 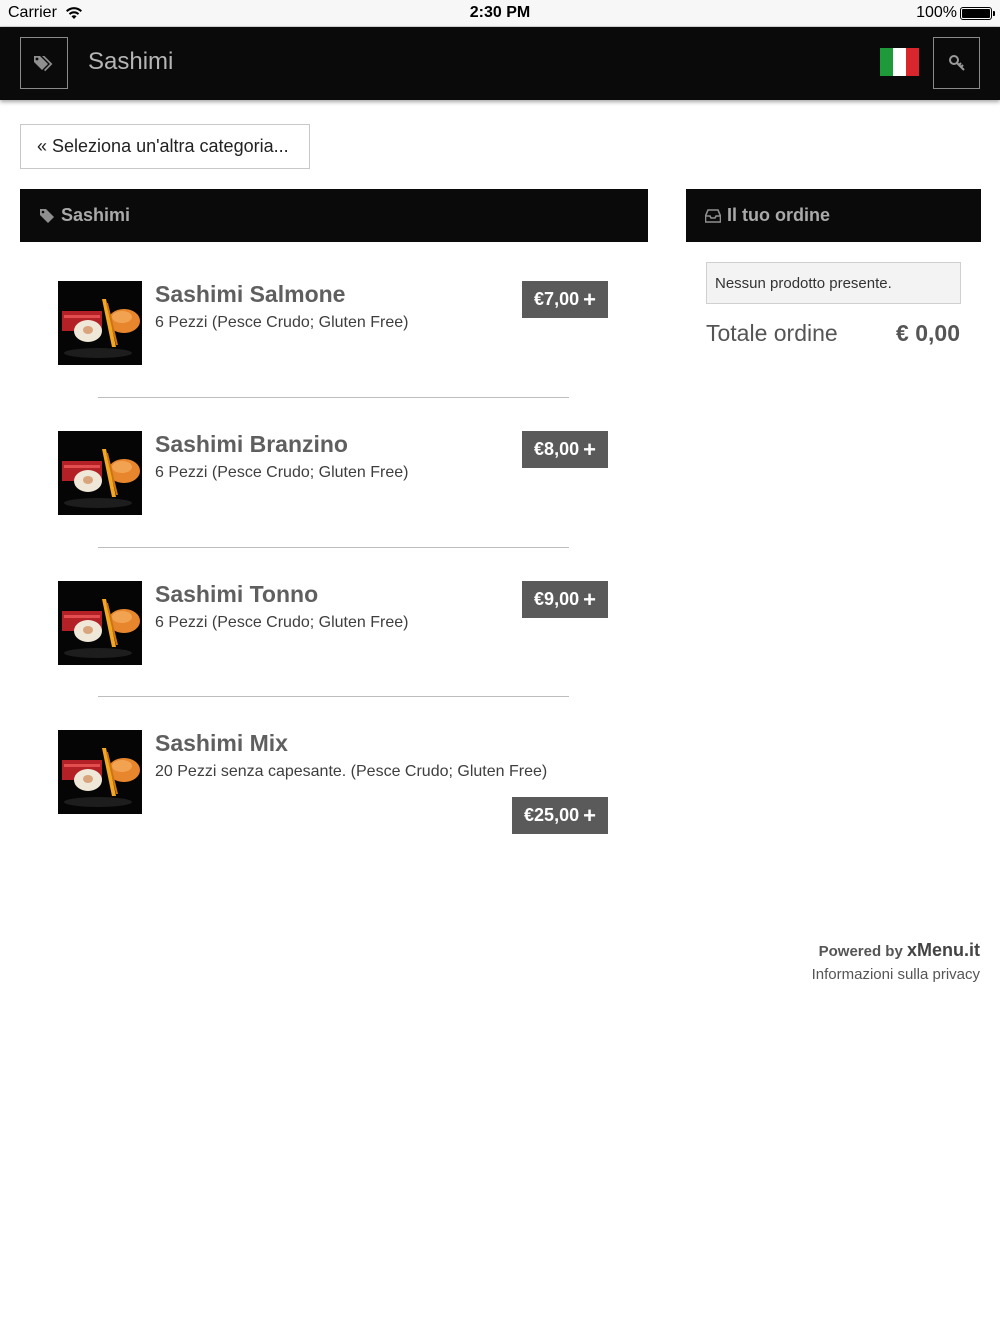 I want to click on add-to-order-button: €8,00 +, so click(x=565, y=449).